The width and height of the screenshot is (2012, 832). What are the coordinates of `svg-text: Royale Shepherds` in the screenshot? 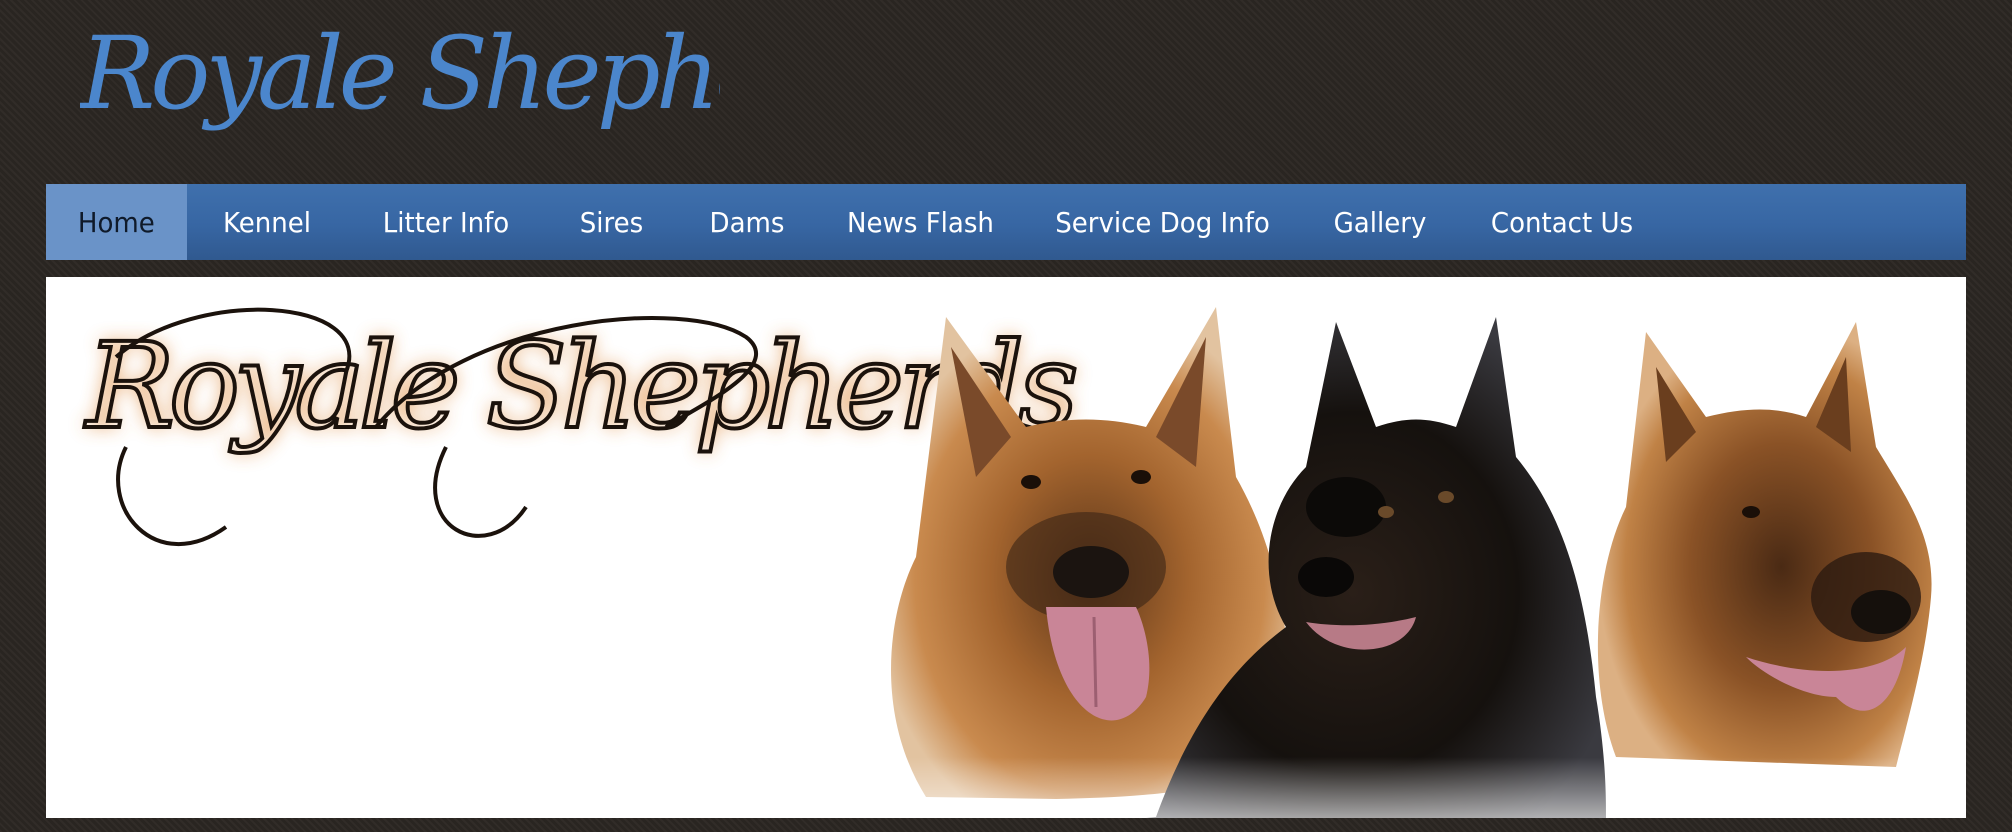 It's located at (400, 73).